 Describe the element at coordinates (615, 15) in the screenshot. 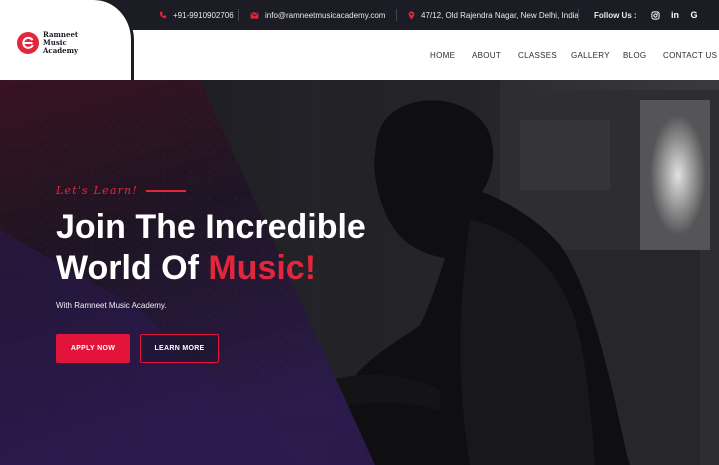

I see `follow-us-label: Follow Us :` at that location.